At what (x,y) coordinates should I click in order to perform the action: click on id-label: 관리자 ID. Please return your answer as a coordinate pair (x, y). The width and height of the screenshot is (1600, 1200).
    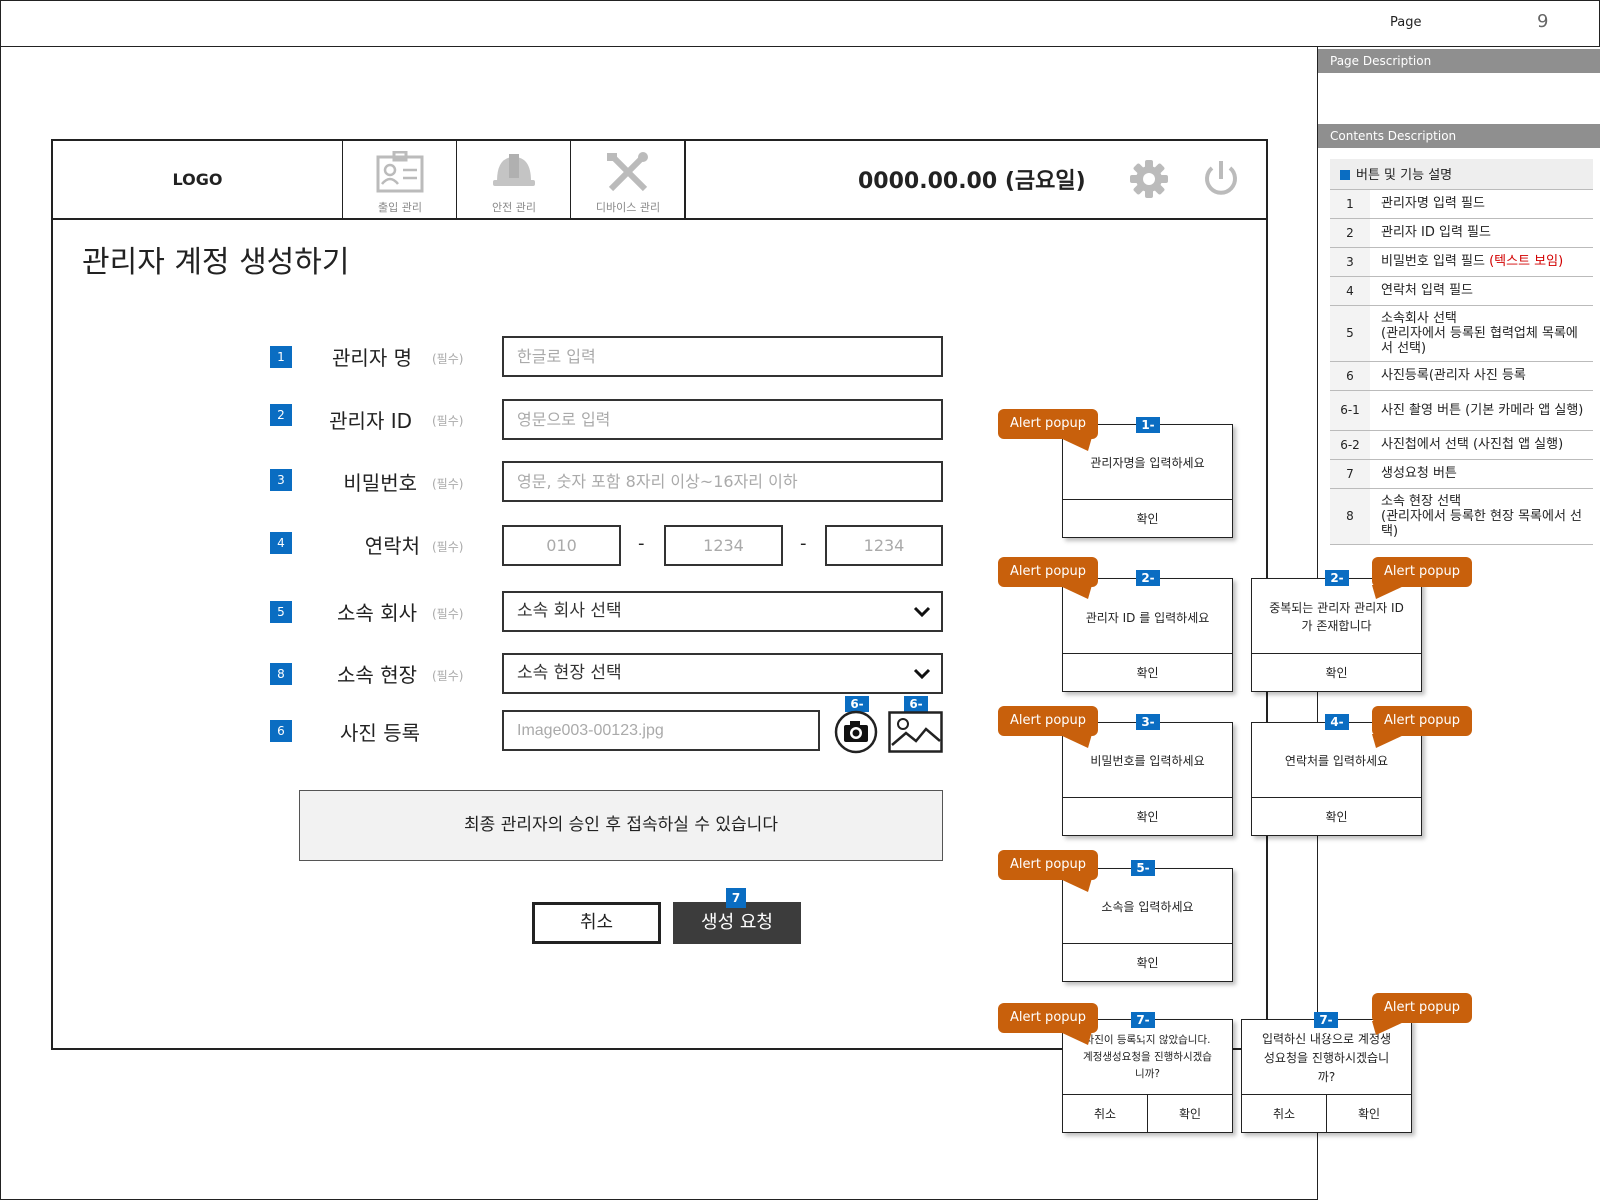
    Looking at the image, I should click on (370, 421).